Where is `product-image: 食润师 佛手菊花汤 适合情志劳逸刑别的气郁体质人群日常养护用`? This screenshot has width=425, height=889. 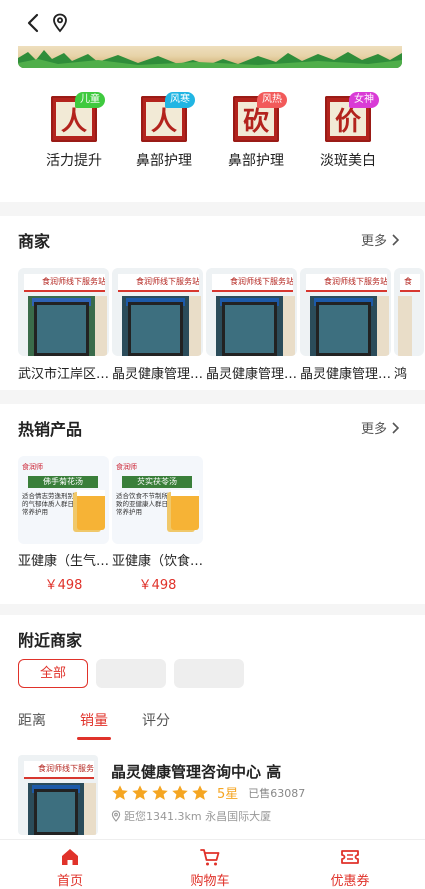
product-image: 食润师 佛手菊花汤 适合情志劳逸刑别的气郁体质人群日常养护用 is located at coordinates (63, 500).